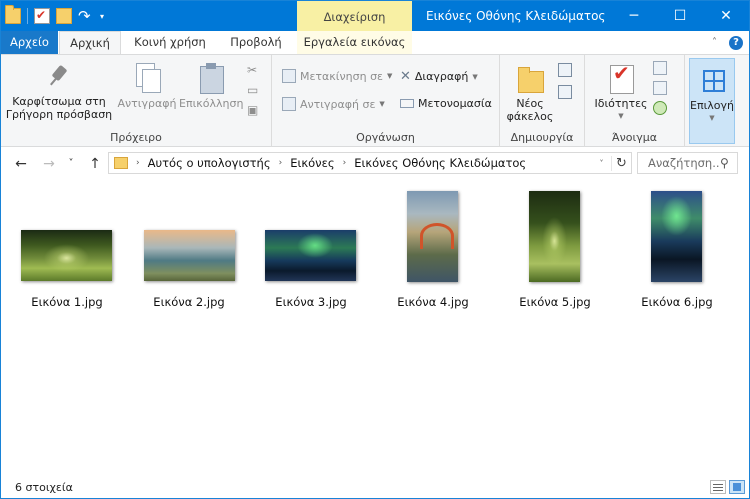 Image resolution: width=750 pixels, height=499 pixels. I want to click on copy-icon, so click(147, 78).